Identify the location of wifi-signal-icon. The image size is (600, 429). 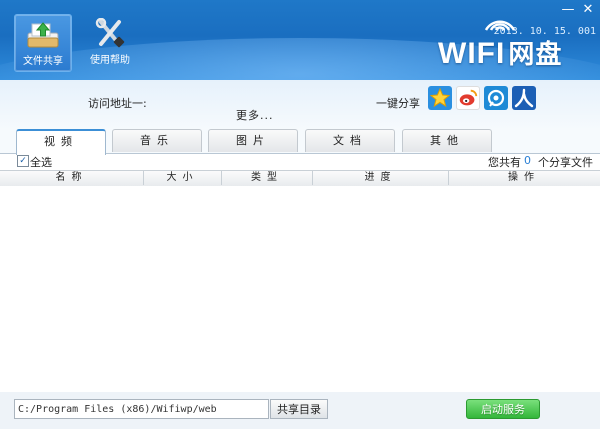
(500, 25).